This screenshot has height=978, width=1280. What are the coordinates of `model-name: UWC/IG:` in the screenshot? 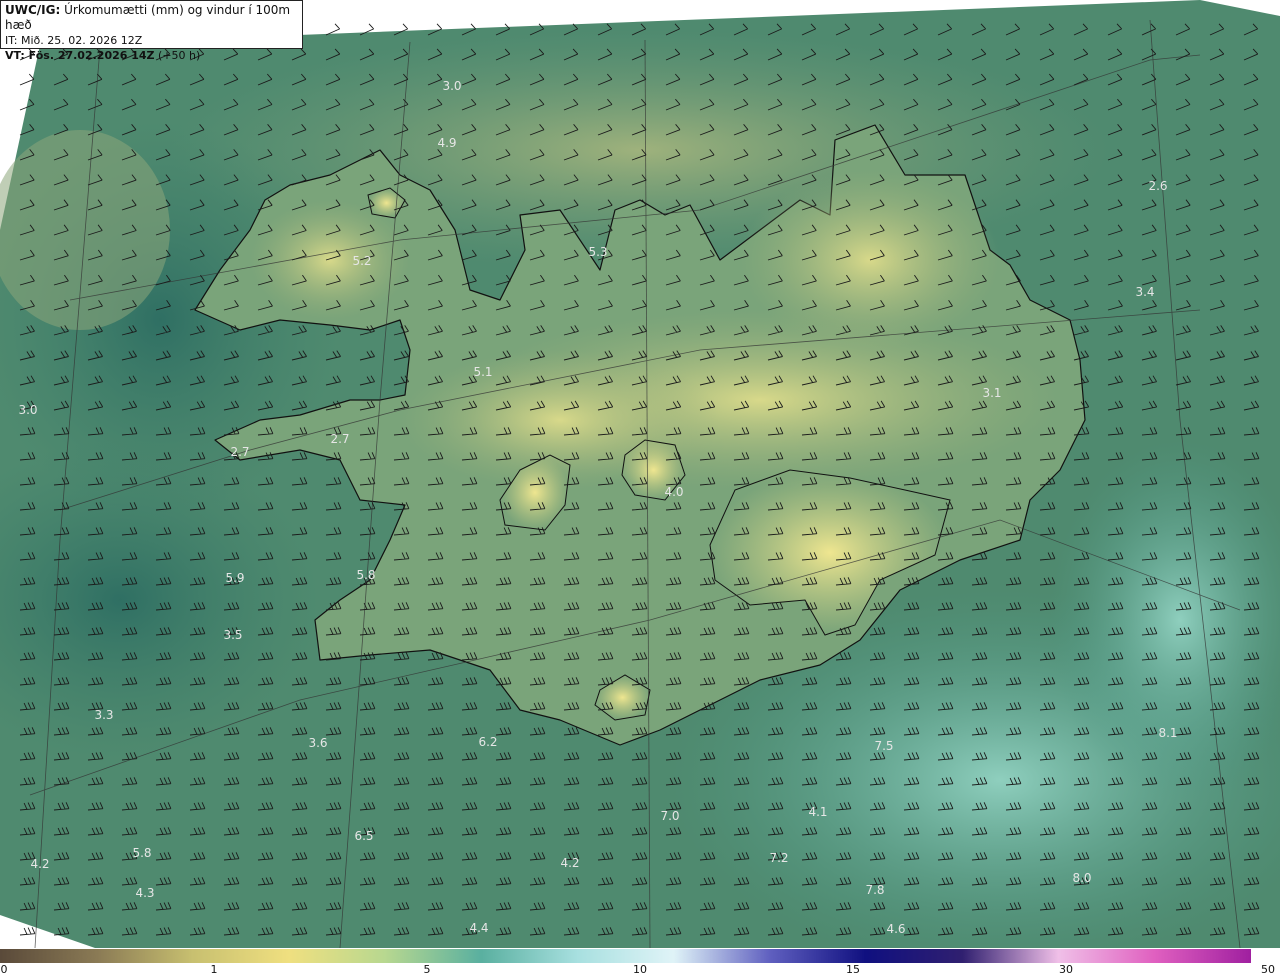 It's located at (33, 10).